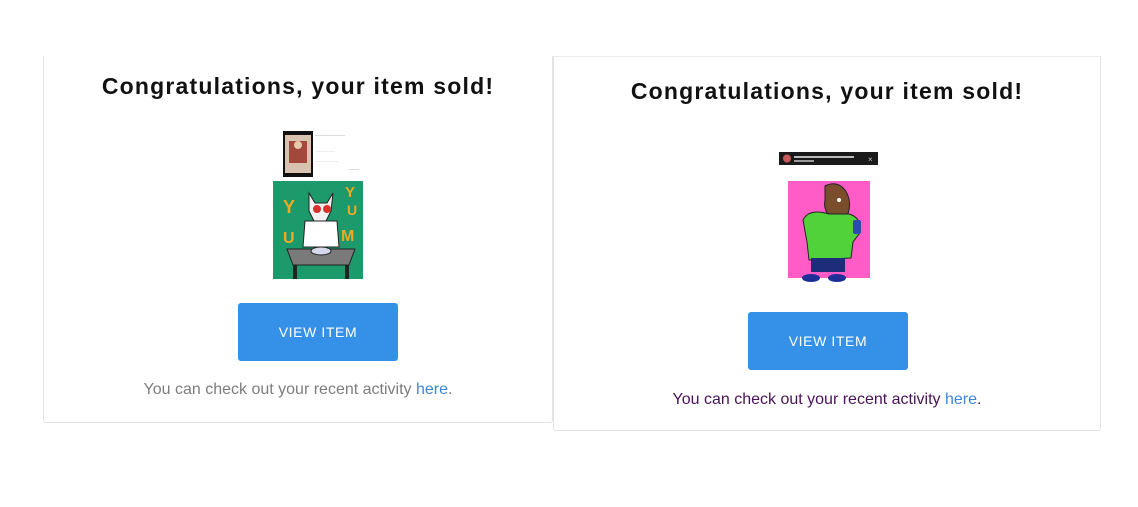 Image resolution: width=1138 pixels, height=507 pixels. Describe the element at coordinates (347, 236) in the screenshot. I see `svg-text: M` at that location.